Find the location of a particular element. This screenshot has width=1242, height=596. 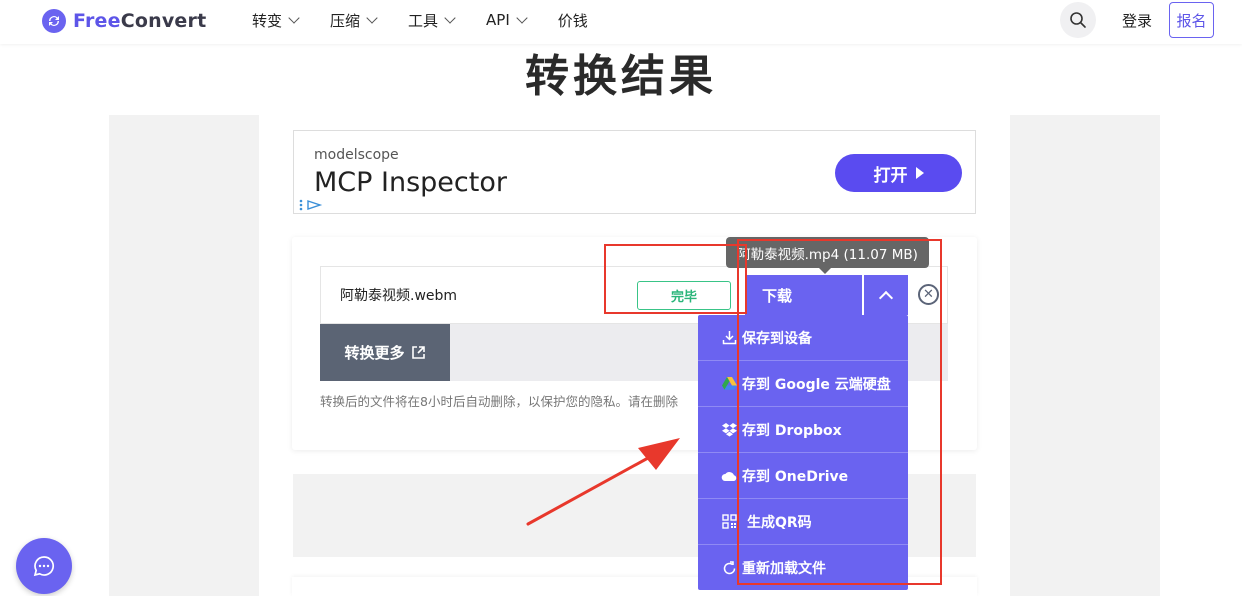

nav-item-tools: 工具 is located at coordinates (432, 20).